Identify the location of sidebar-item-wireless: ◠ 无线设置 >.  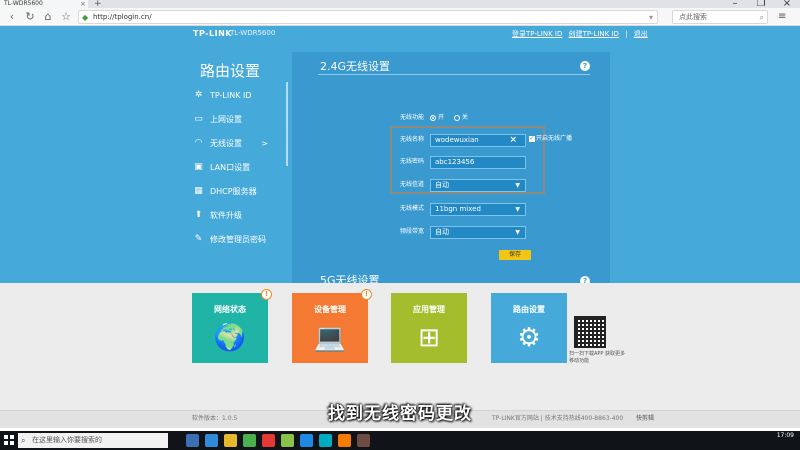
(238, 145).